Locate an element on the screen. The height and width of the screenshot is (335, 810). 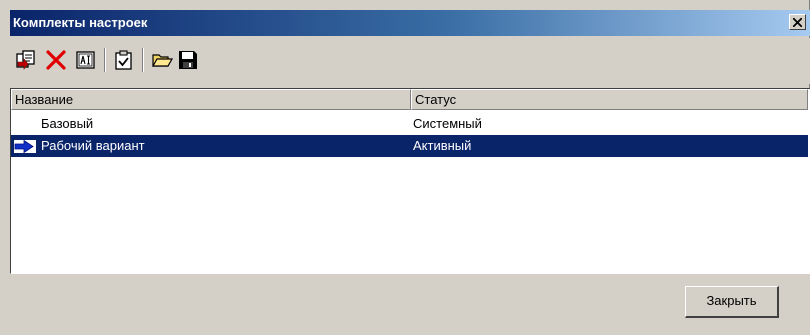
close-icon is located at coordinates (797, 22).